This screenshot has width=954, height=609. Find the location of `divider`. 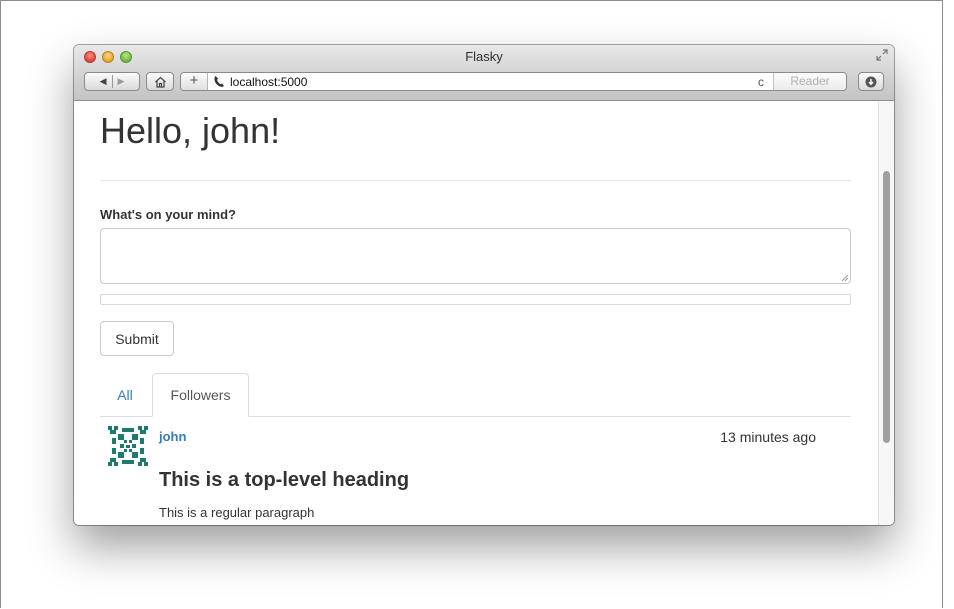

divider is located at coordinates (112, 81).